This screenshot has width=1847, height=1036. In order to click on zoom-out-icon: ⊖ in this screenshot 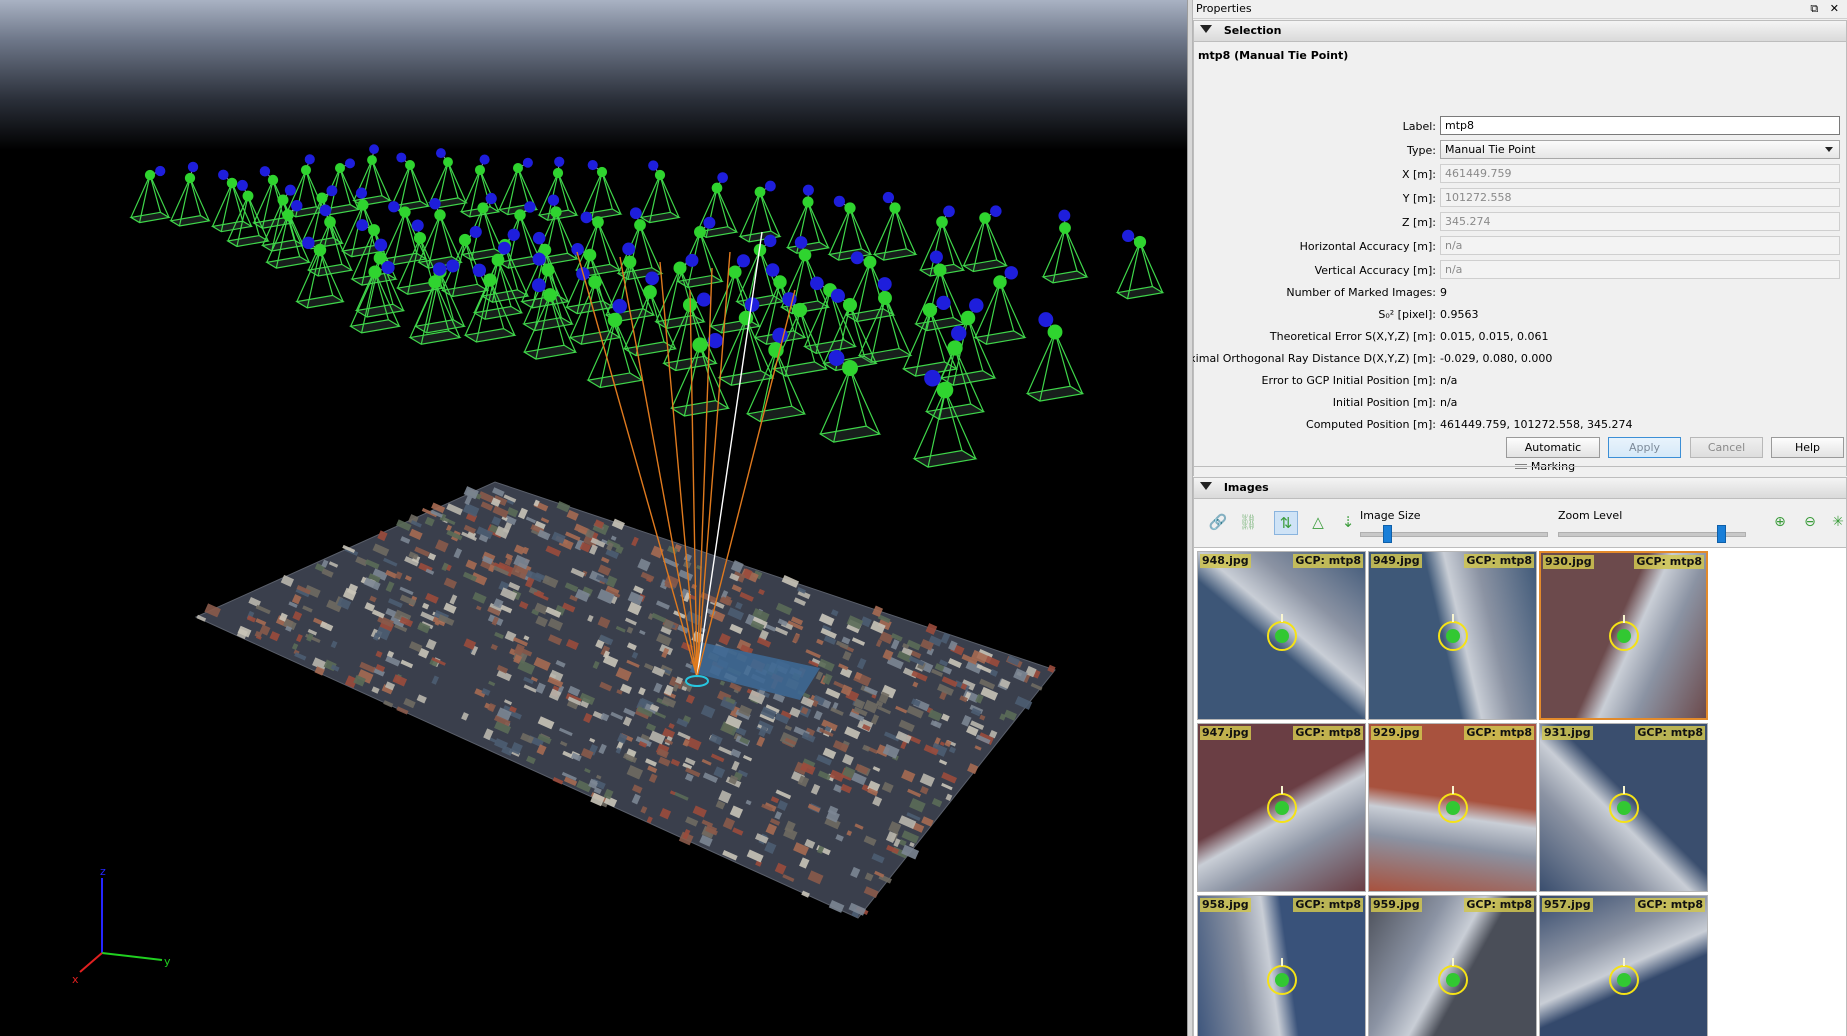, I will do `click(1810, 523)`.